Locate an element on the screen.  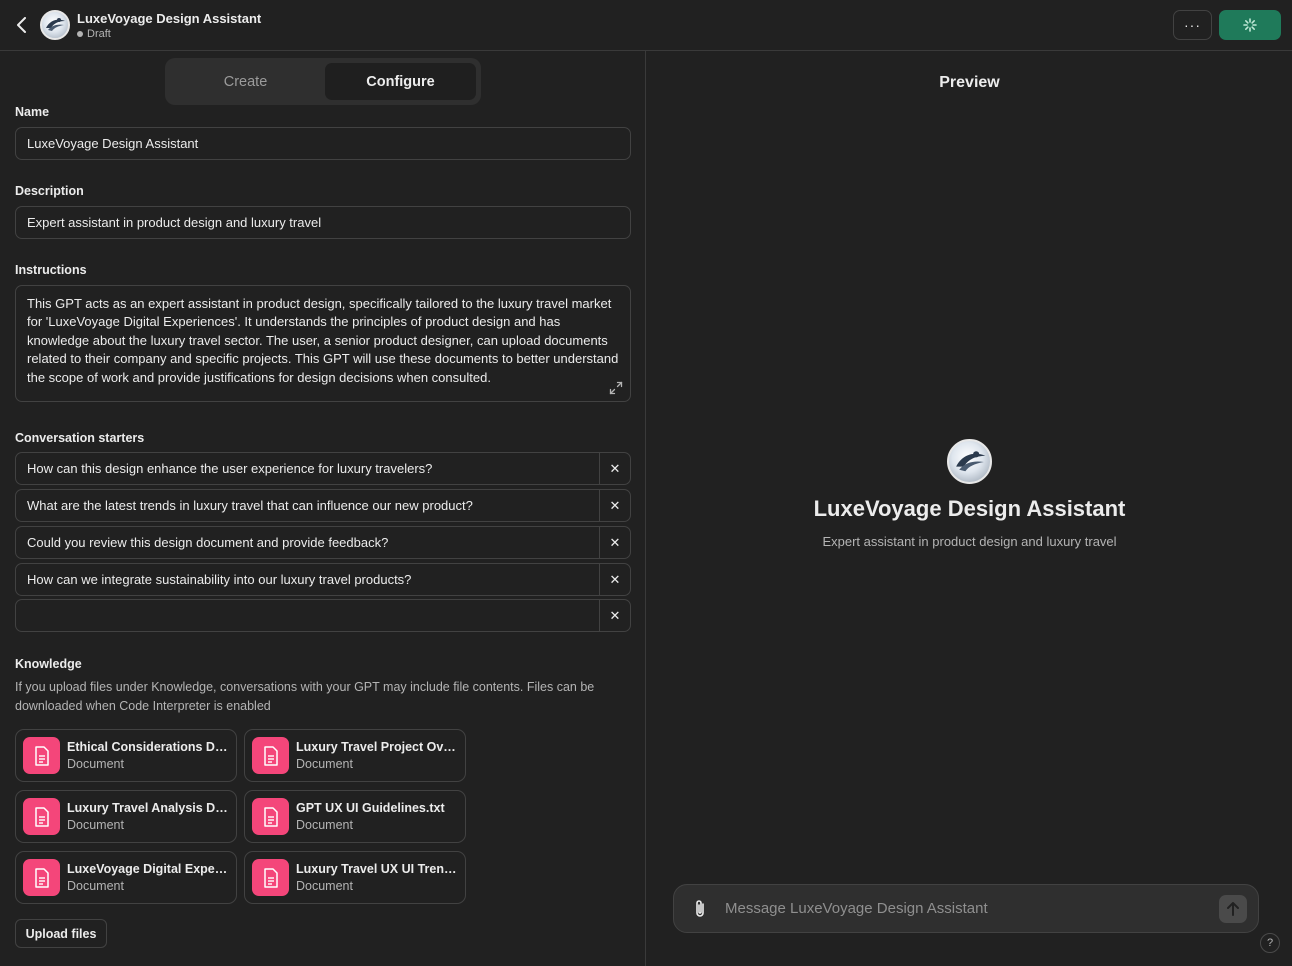
file-name: GPT UX UI Guidelines.txt is located at coordinates (370, 808).